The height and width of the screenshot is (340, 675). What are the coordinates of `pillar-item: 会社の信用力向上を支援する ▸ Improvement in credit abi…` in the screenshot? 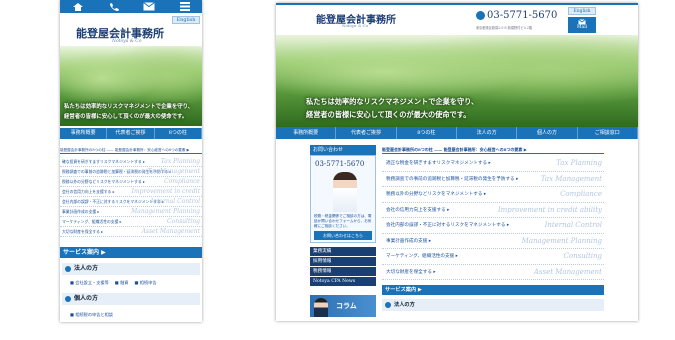 It's located at (493, 210).